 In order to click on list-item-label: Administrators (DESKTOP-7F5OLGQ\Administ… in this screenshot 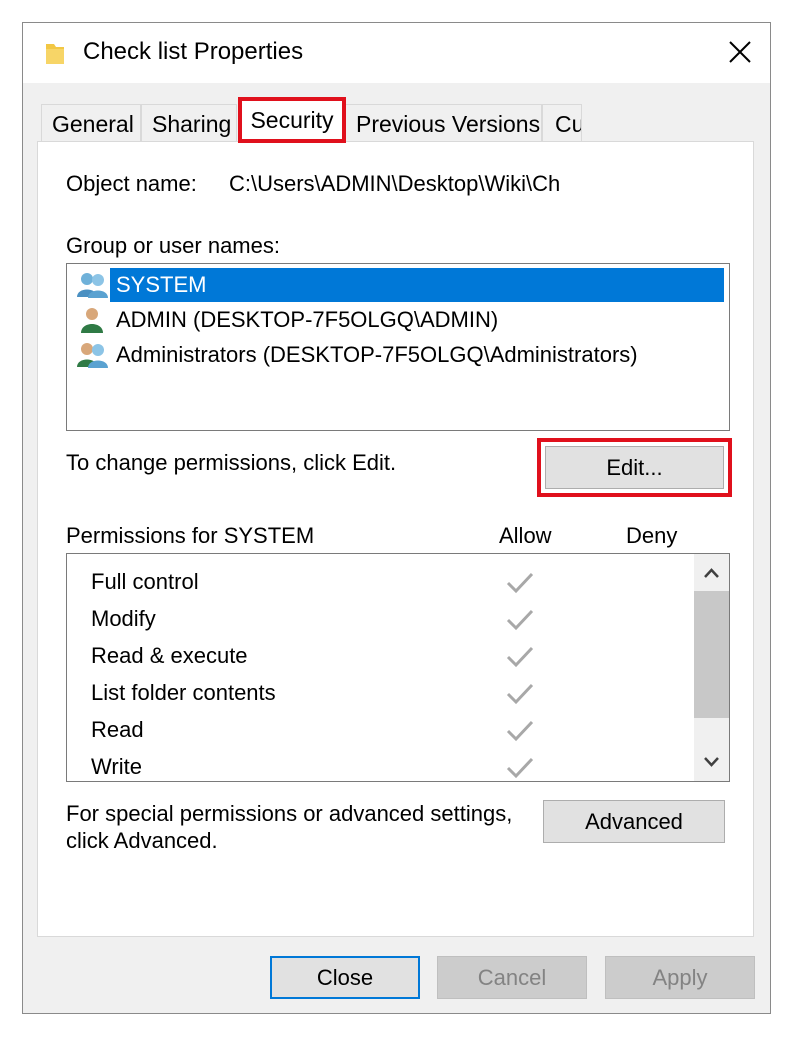, I will do `click(377, 354)`.